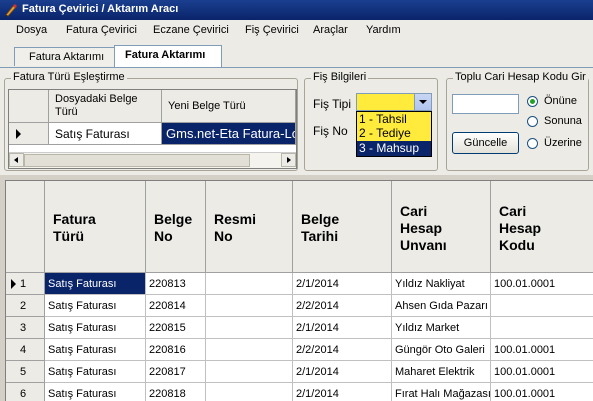 The width and height of the screenshot is (593, 401). Describe the element at coordinates (441, 306) in the screenshot. I see `cell-unvan: Ahsen Gıda Pazarı` at that location.